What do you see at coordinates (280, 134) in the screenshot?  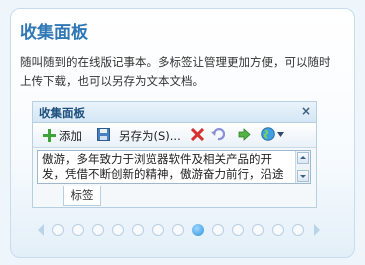 I see `chevron-down-icon` at bounding box center [280, 134].